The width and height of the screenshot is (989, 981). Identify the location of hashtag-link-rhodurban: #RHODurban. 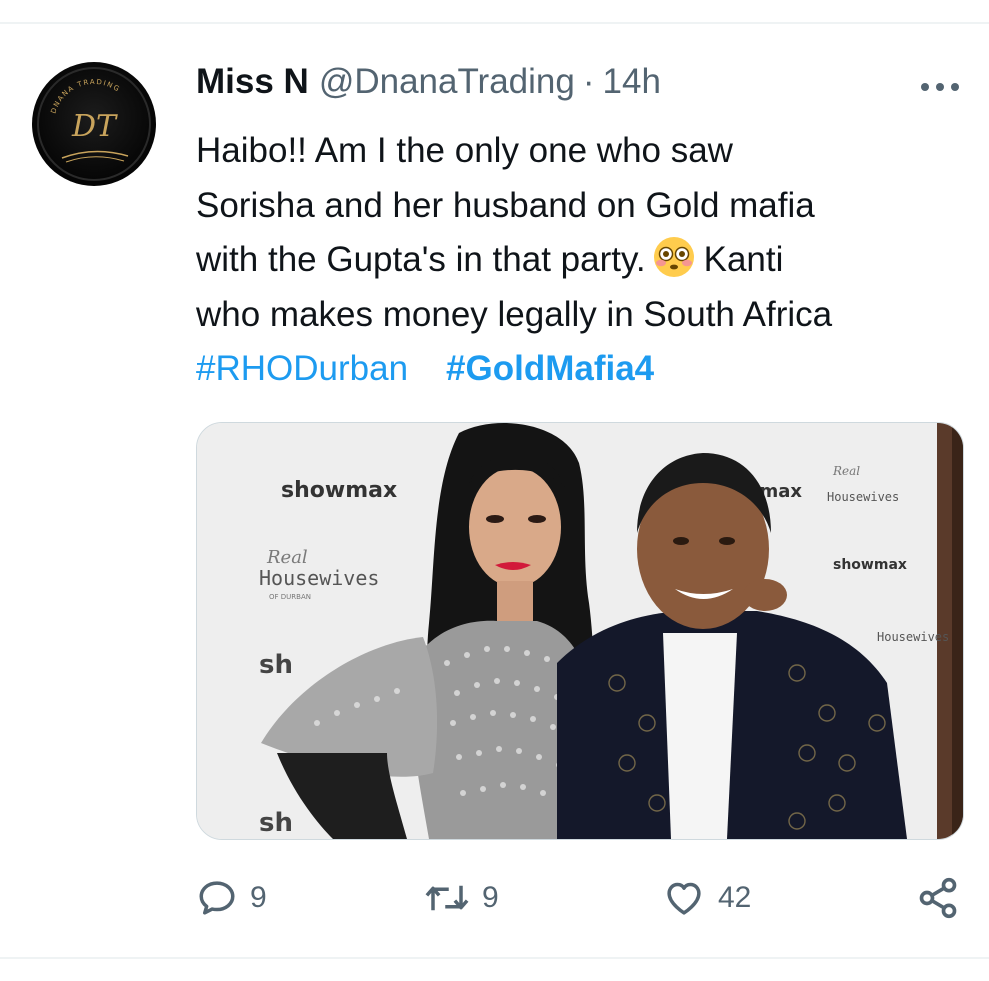
(302, 369).